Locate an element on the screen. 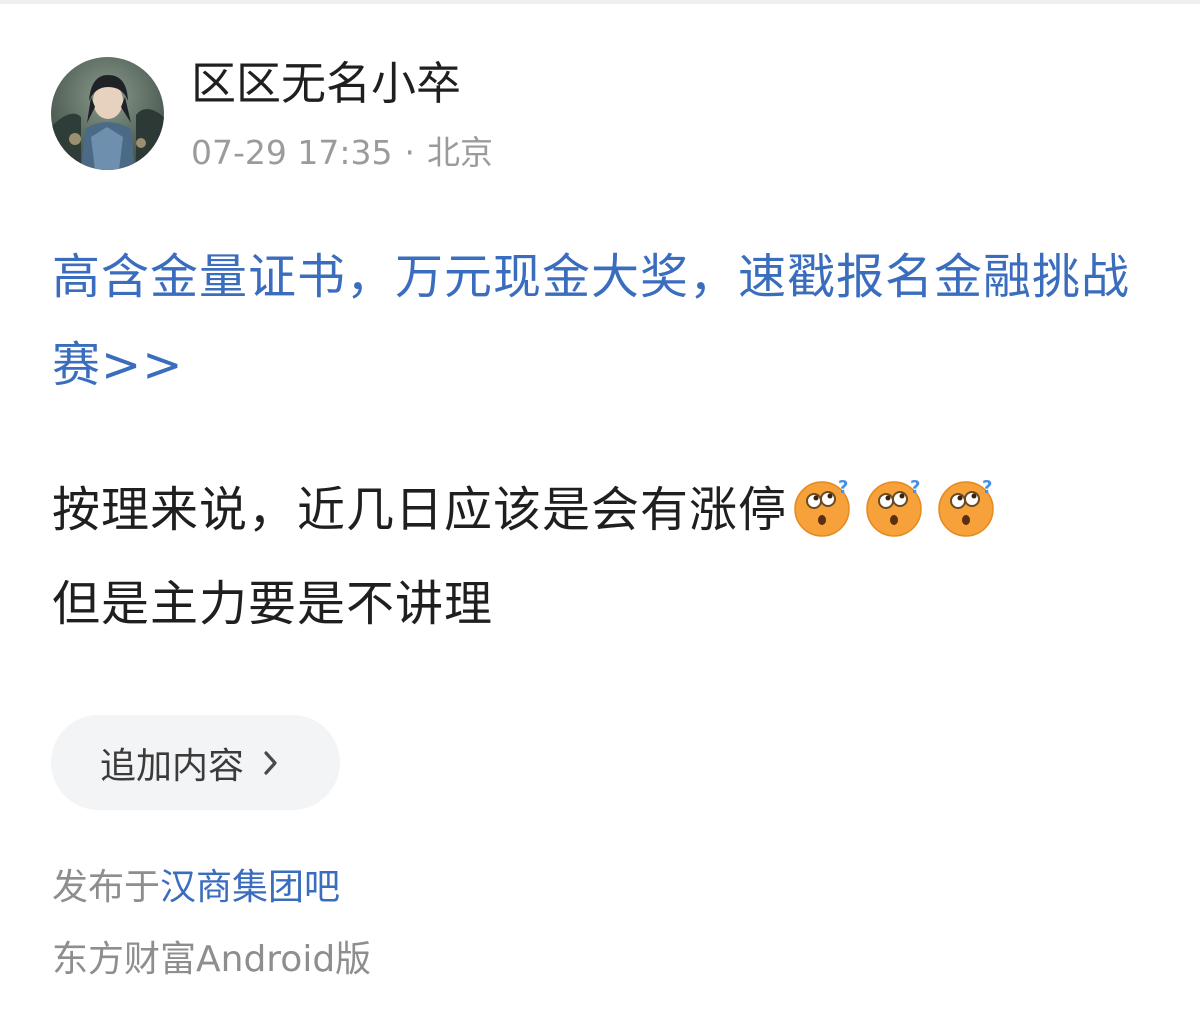 The image size is (1200, 1031). avatar is located at coordinates (107, 113).